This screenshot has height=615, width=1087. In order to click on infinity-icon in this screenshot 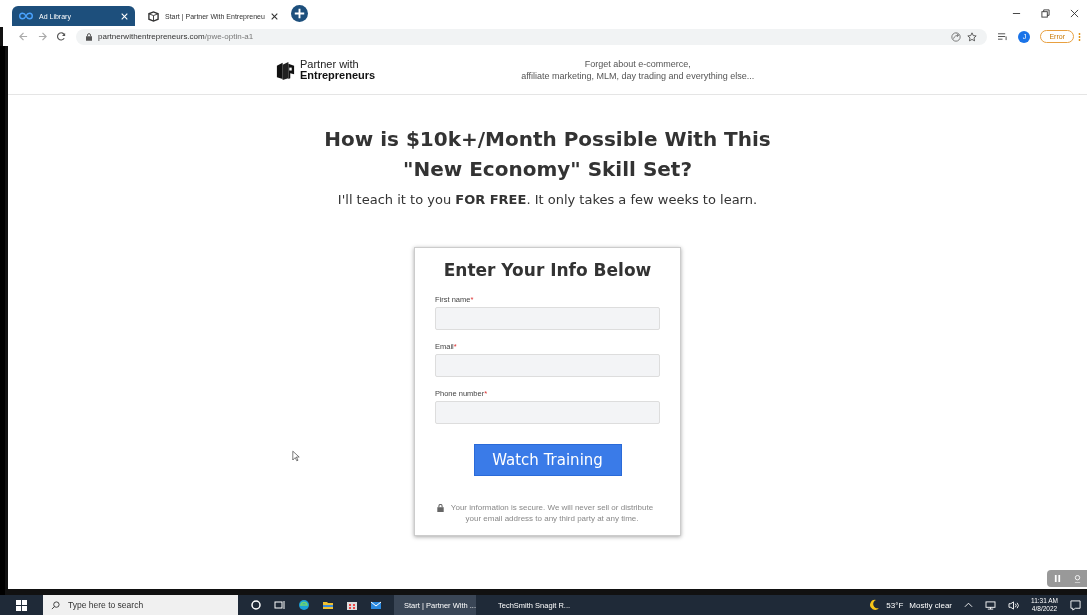, I will do `click(26, 16)`.